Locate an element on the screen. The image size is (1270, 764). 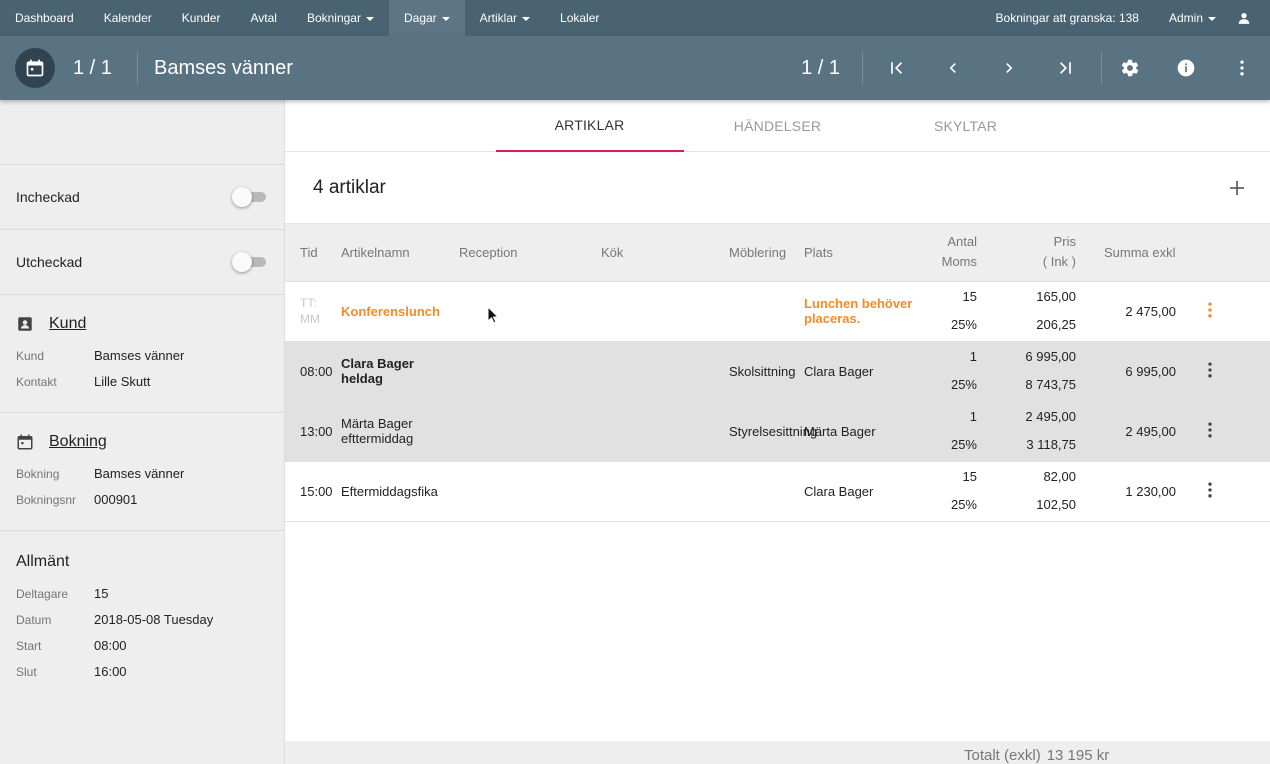
tab-handelser: HÄNDELSER is located at coordinates (778, 126).